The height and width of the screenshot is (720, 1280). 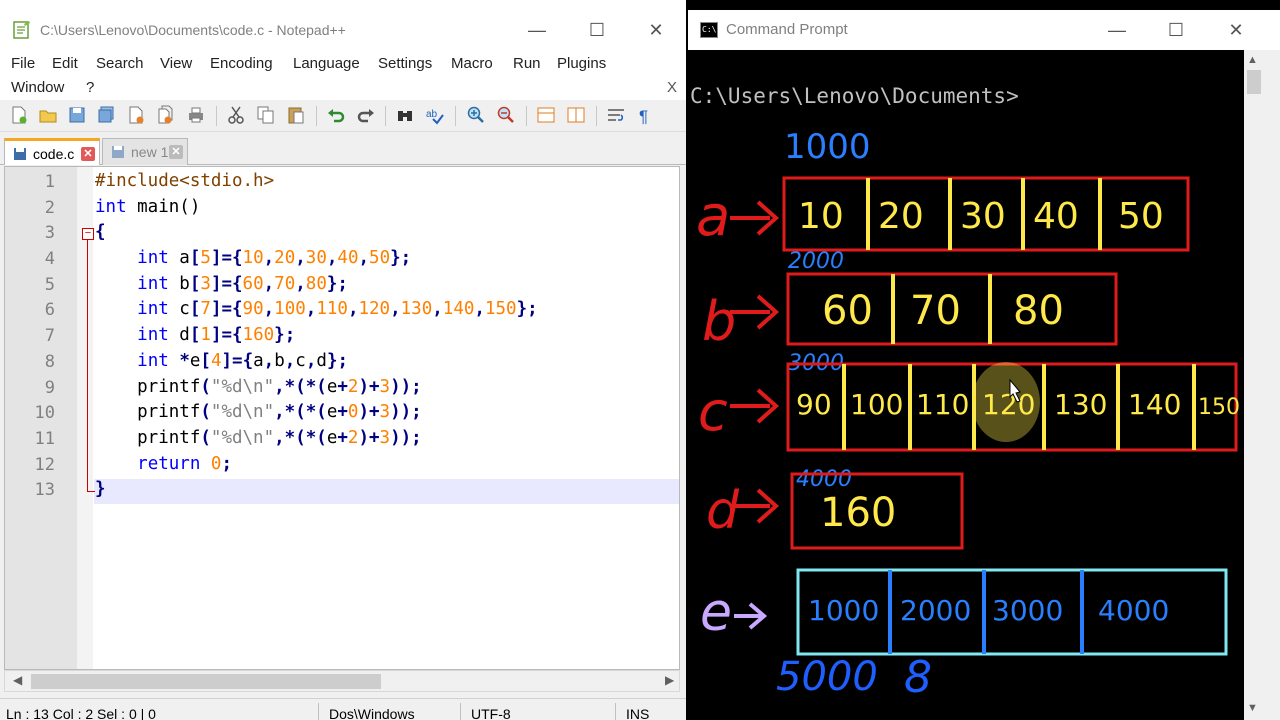 I want to click on code-line-5: int b[3]={60,70,80};, so click(x=242, y=284).